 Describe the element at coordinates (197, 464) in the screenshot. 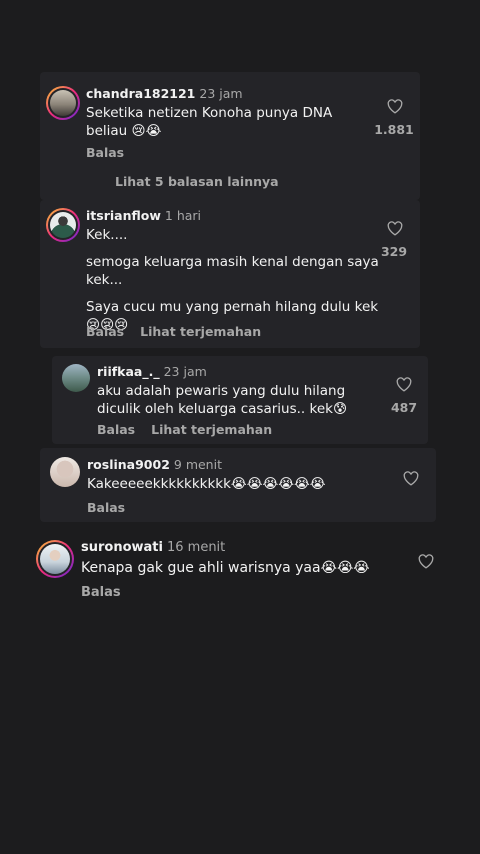

I see `timestamp: 9 menit` at that location.